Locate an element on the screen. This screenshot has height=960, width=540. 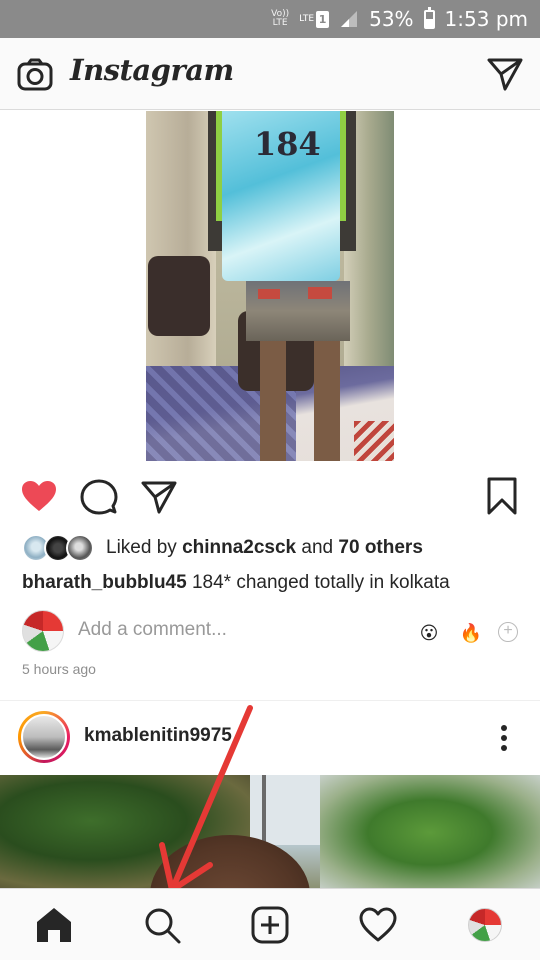
post-actions is located at coordinates (270, 496).